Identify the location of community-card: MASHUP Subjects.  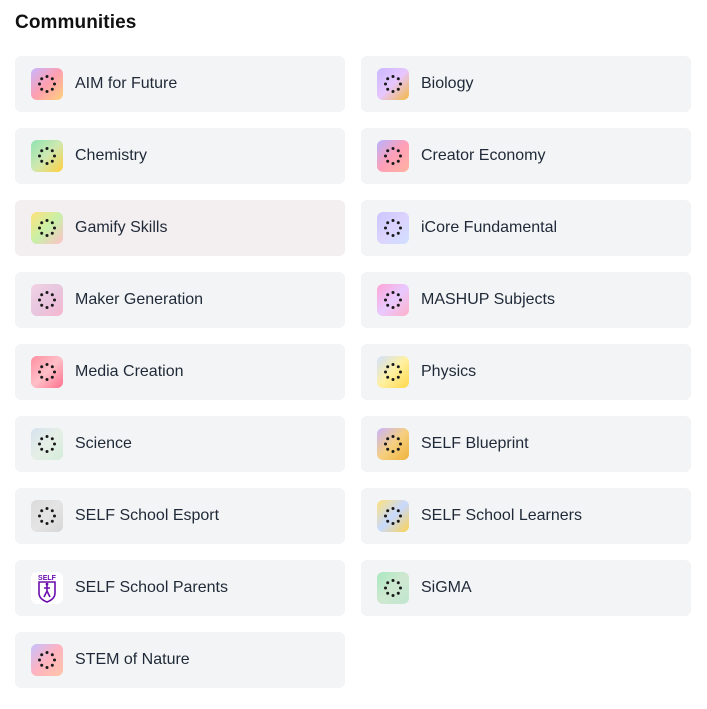
(526, 300).